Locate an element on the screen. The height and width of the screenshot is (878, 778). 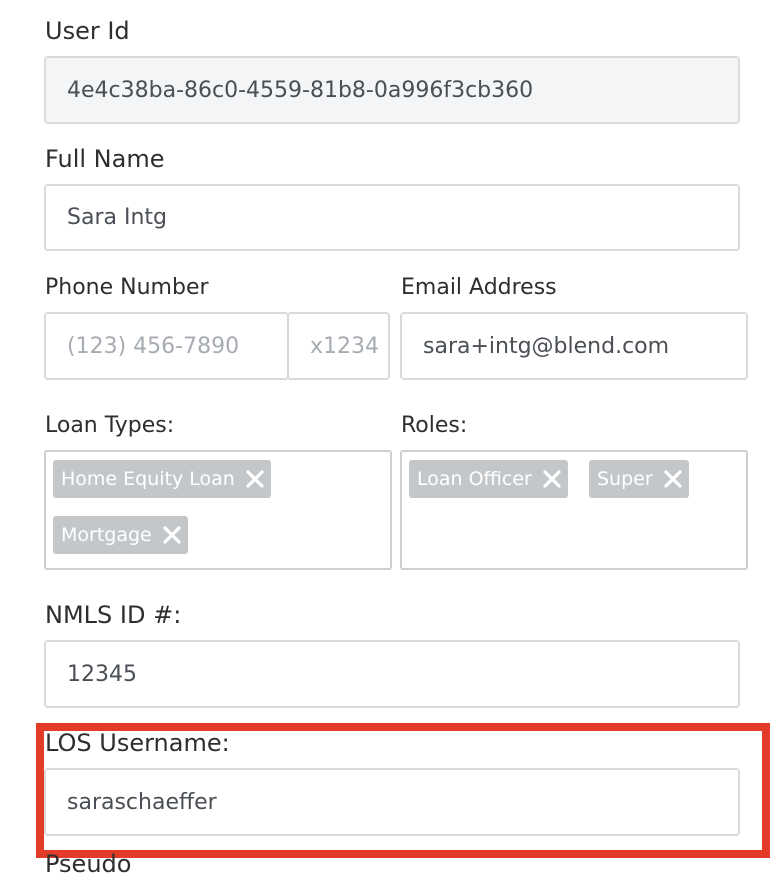
next-field-label: Pseudo is located at coordinates (88, 864).